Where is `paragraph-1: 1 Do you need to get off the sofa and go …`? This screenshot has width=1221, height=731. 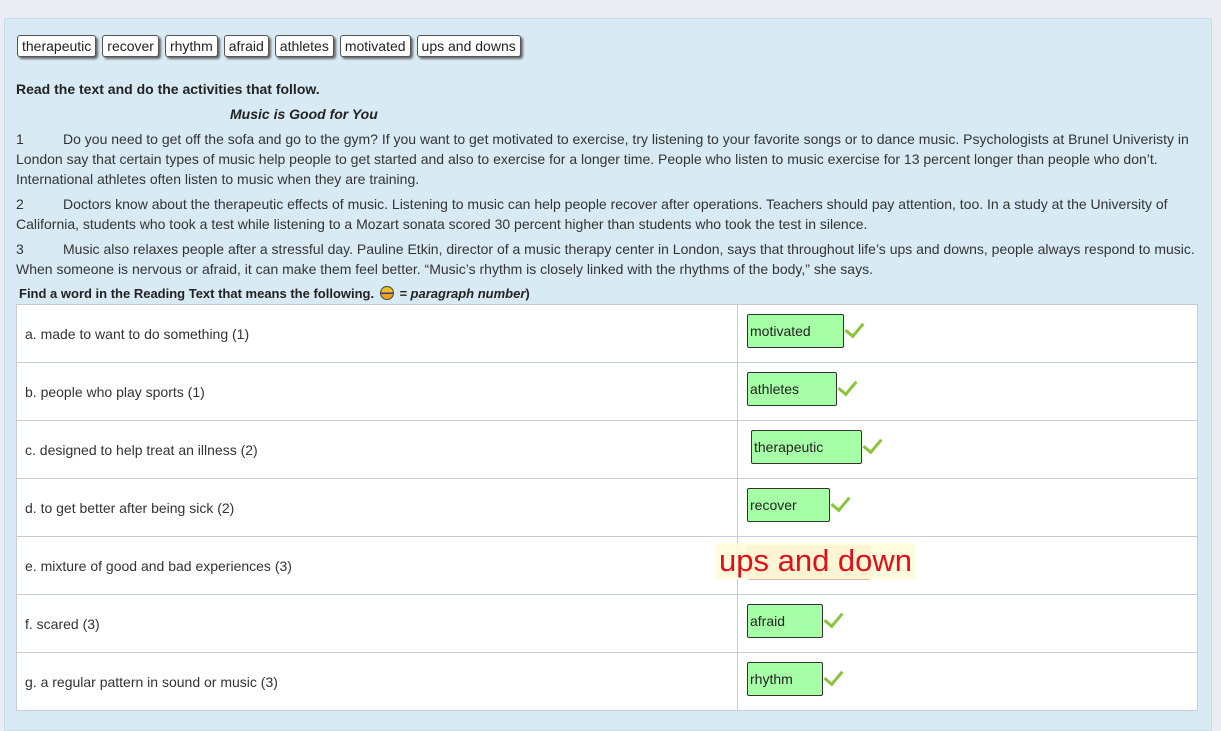
paragraph-1: 1 Do you need to get off the sofa and go … is located at coordinates (608, 159).